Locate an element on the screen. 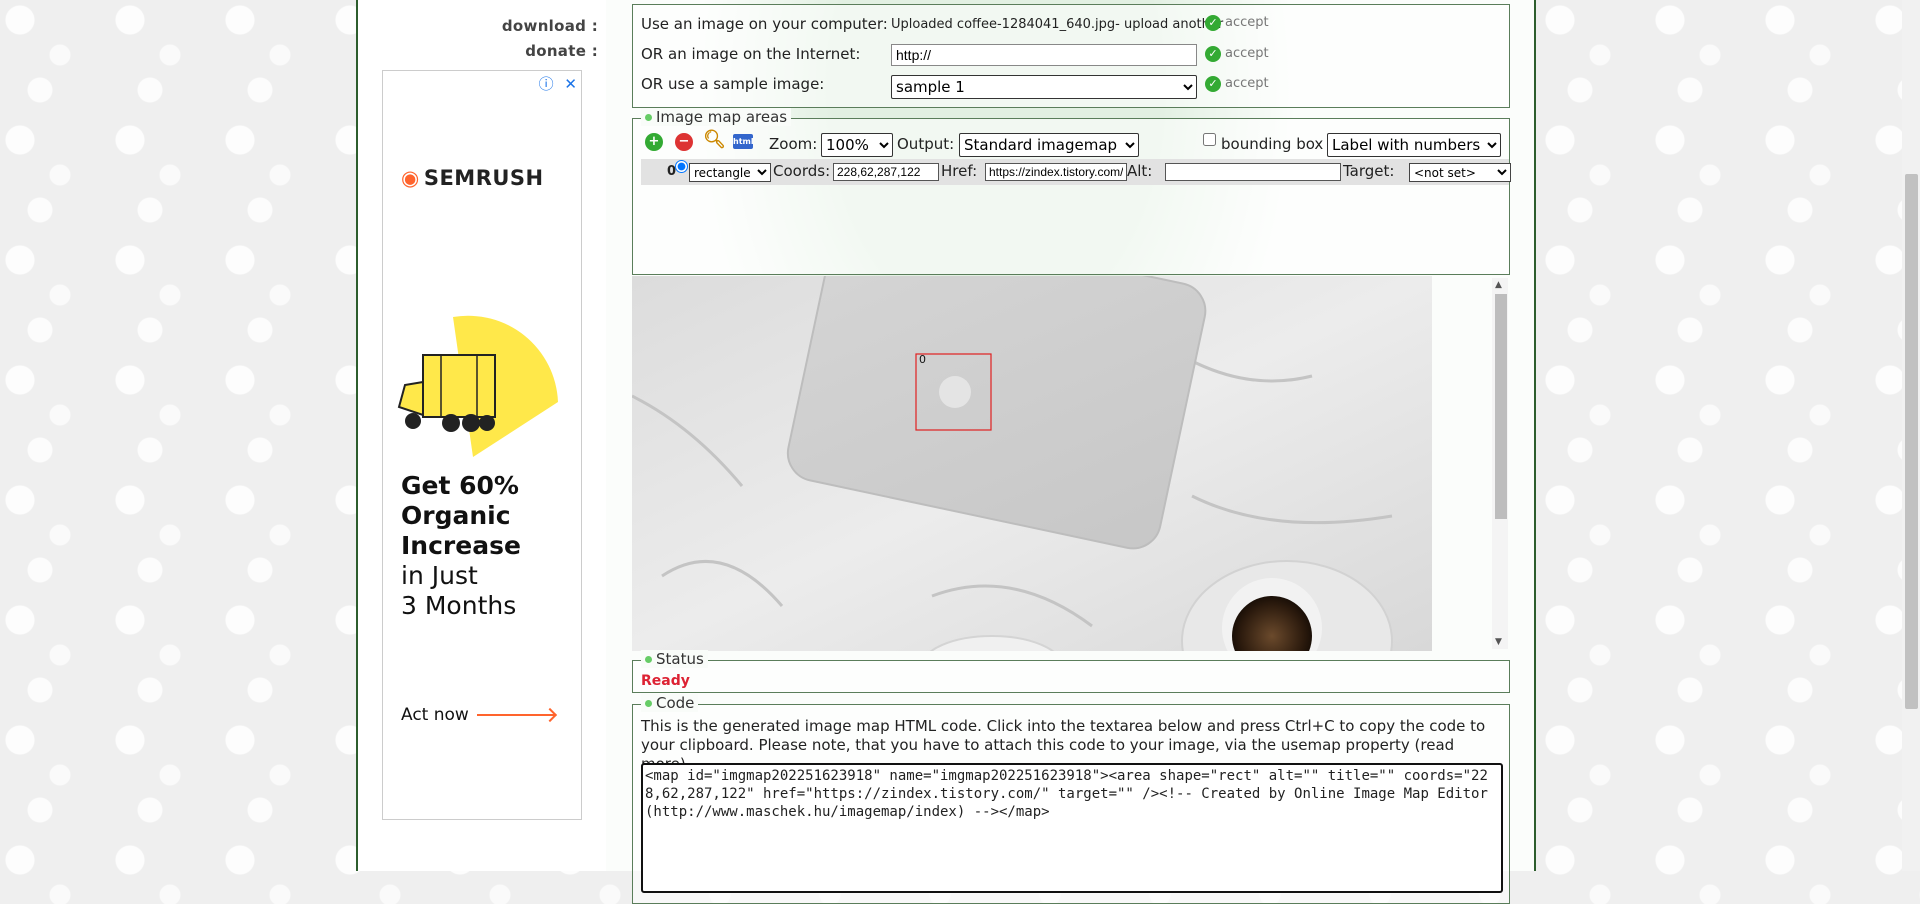 This screenshot has width=1920, height=904. coords-input is located at coordinates (886, 172).